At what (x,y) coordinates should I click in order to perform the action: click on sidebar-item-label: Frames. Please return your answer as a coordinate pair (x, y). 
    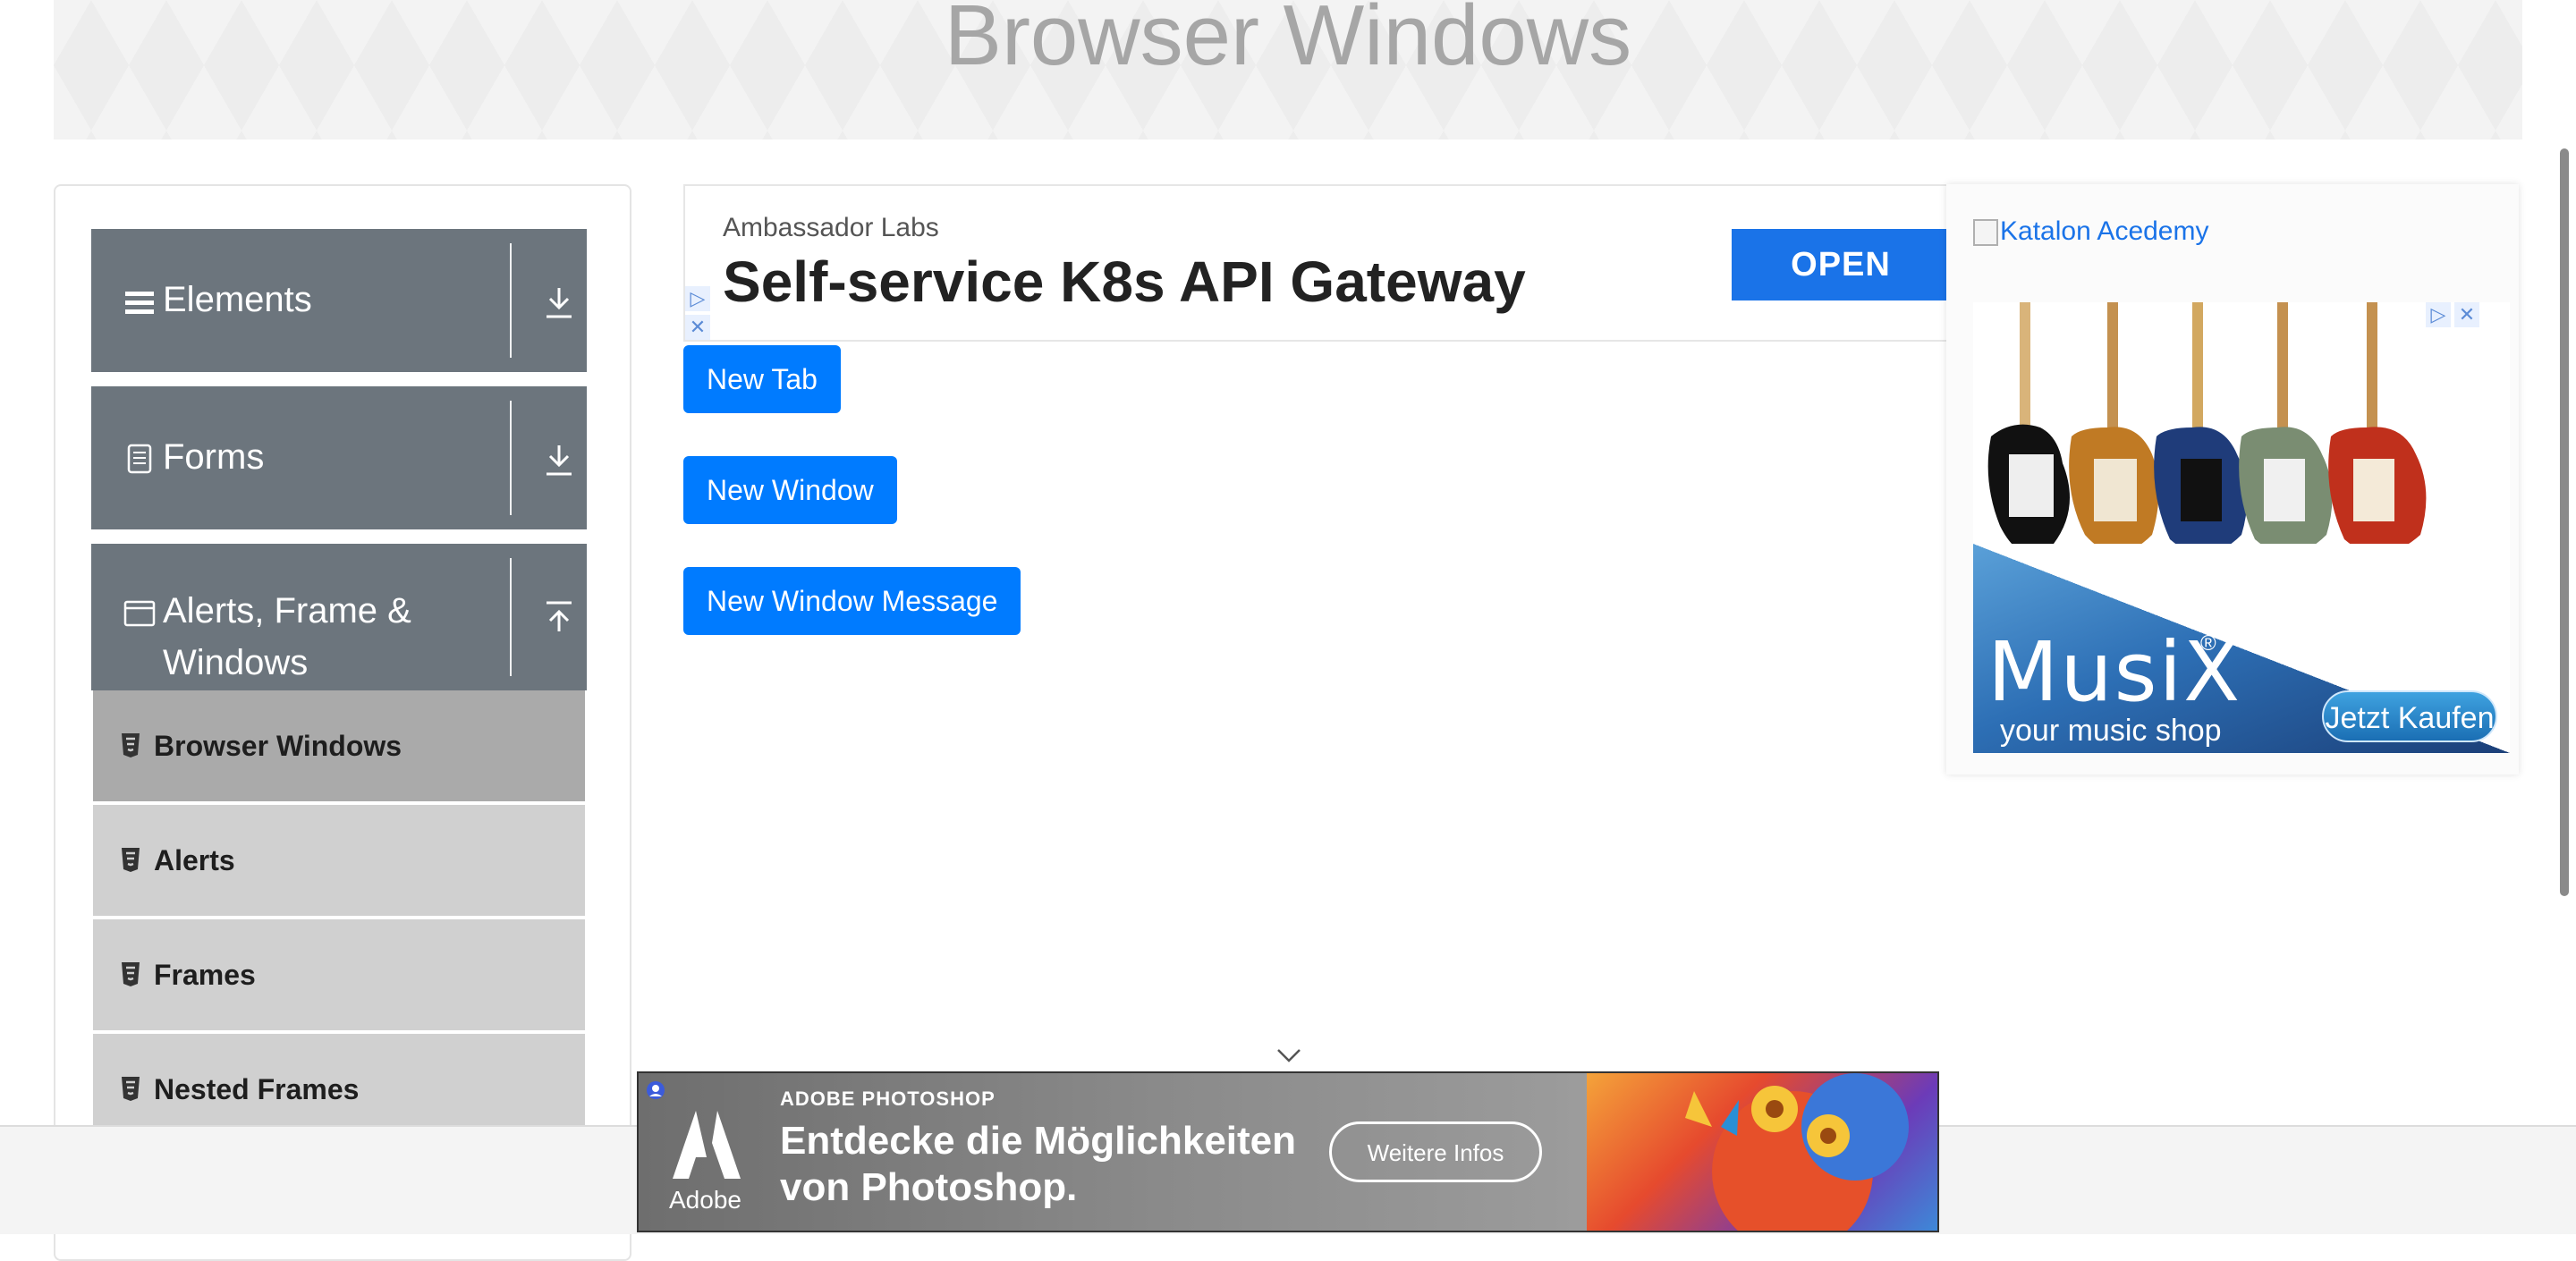
    Looking at the image, I should click on (205, 975).